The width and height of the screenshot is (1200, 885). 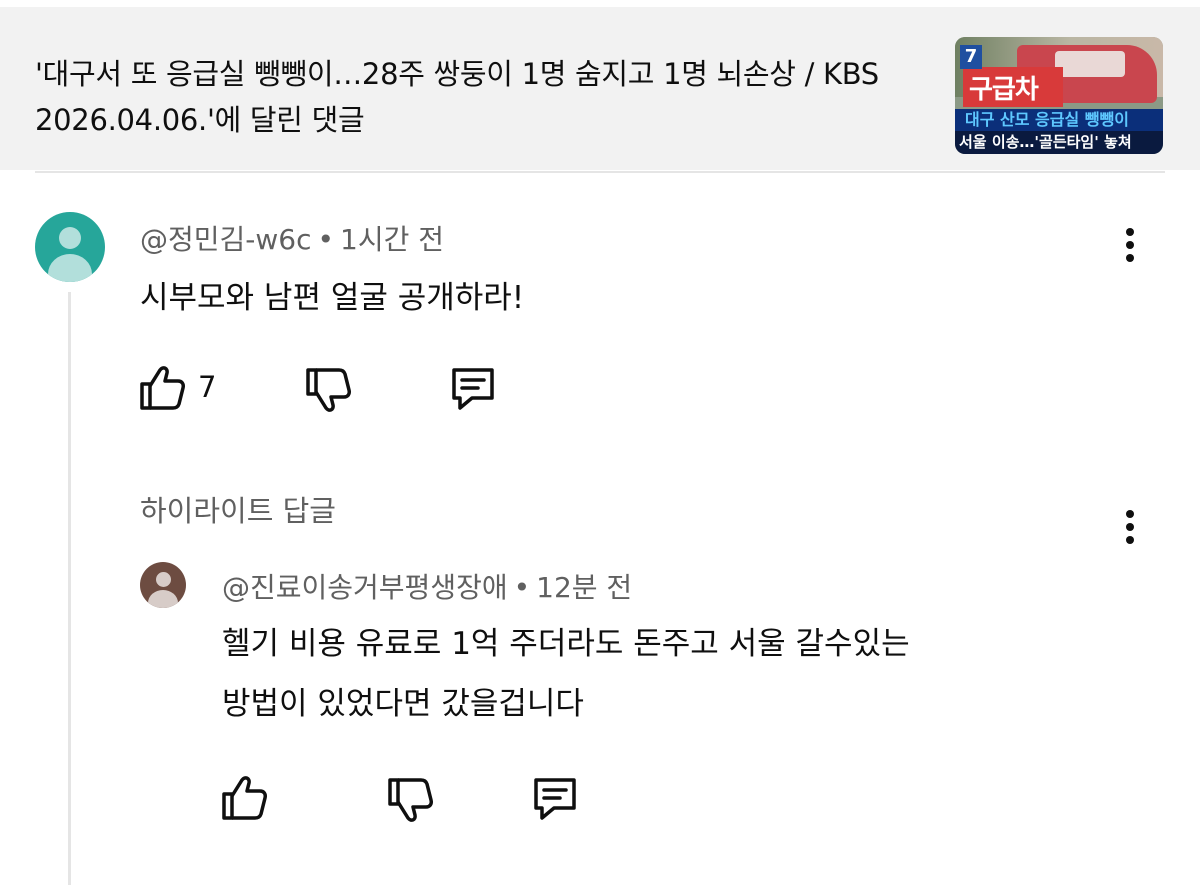 I want to click on thread-line, so click(x=69, y=588).